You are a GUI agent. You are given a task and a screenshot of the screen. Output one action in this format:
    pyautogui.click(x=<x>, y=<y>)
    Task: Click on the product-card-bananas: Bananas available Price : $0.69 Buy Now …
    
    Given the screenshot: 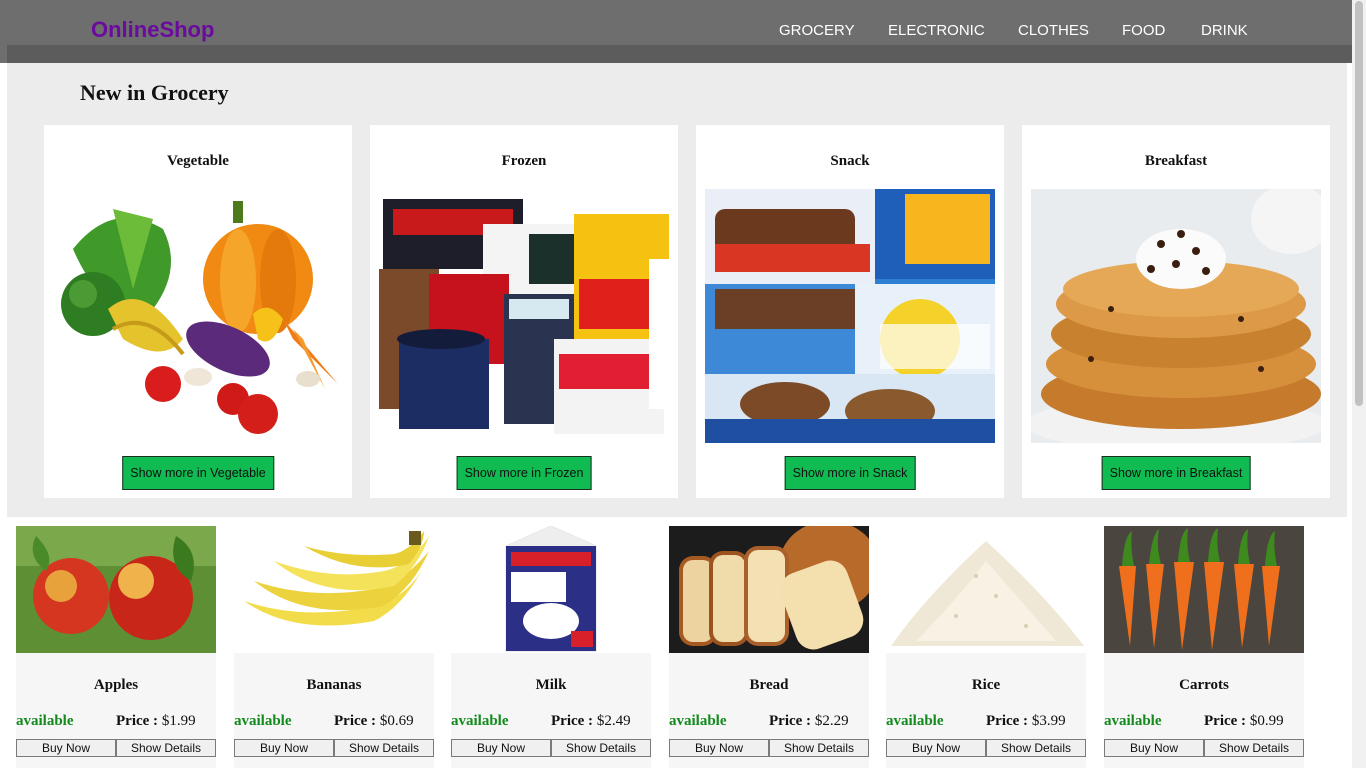 What is the action you would take?
    pyautogui.click(x=334, y=647)
    